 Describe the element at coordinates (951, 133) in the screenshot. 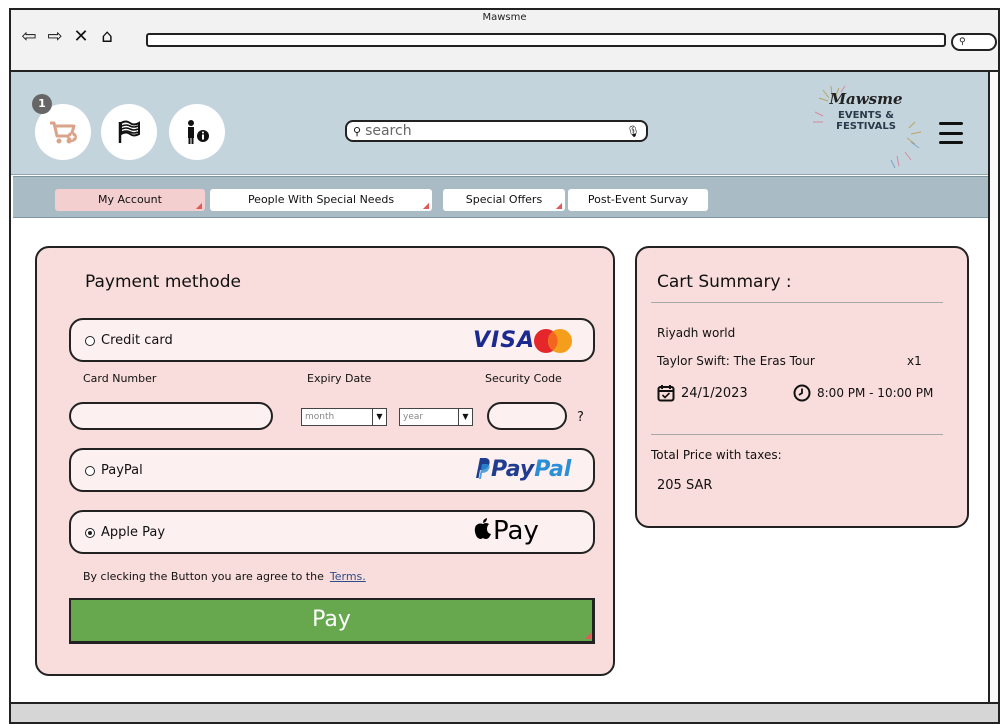

I see `menu-icon` at that location.